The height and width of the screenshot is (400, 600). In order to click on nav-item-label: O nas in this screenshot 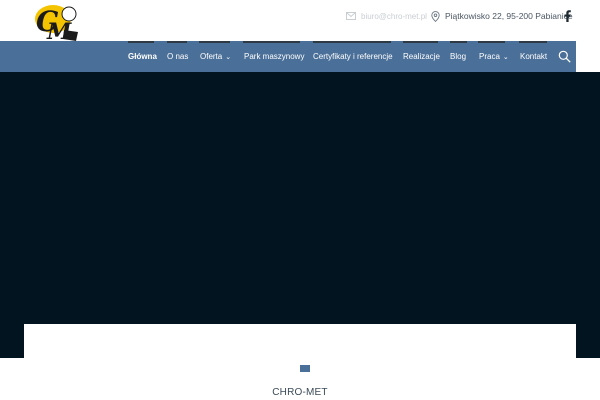, I will do `click(178, 56)`.